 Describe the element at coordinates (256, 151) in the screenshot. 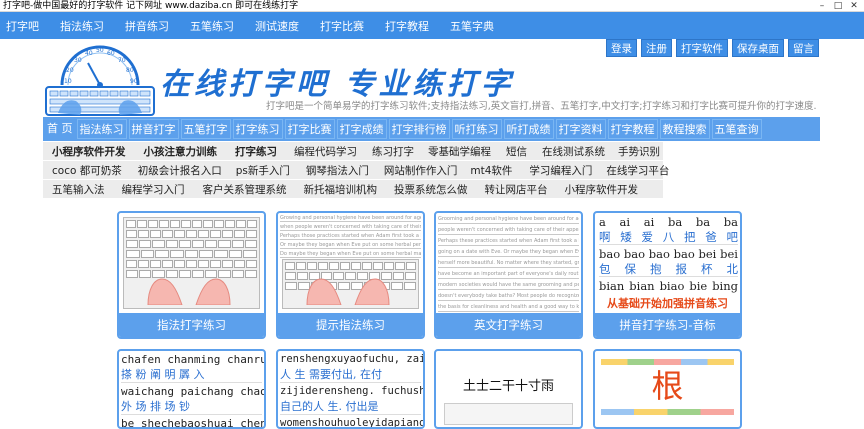

I see `link-item: 打字练习` at that location.